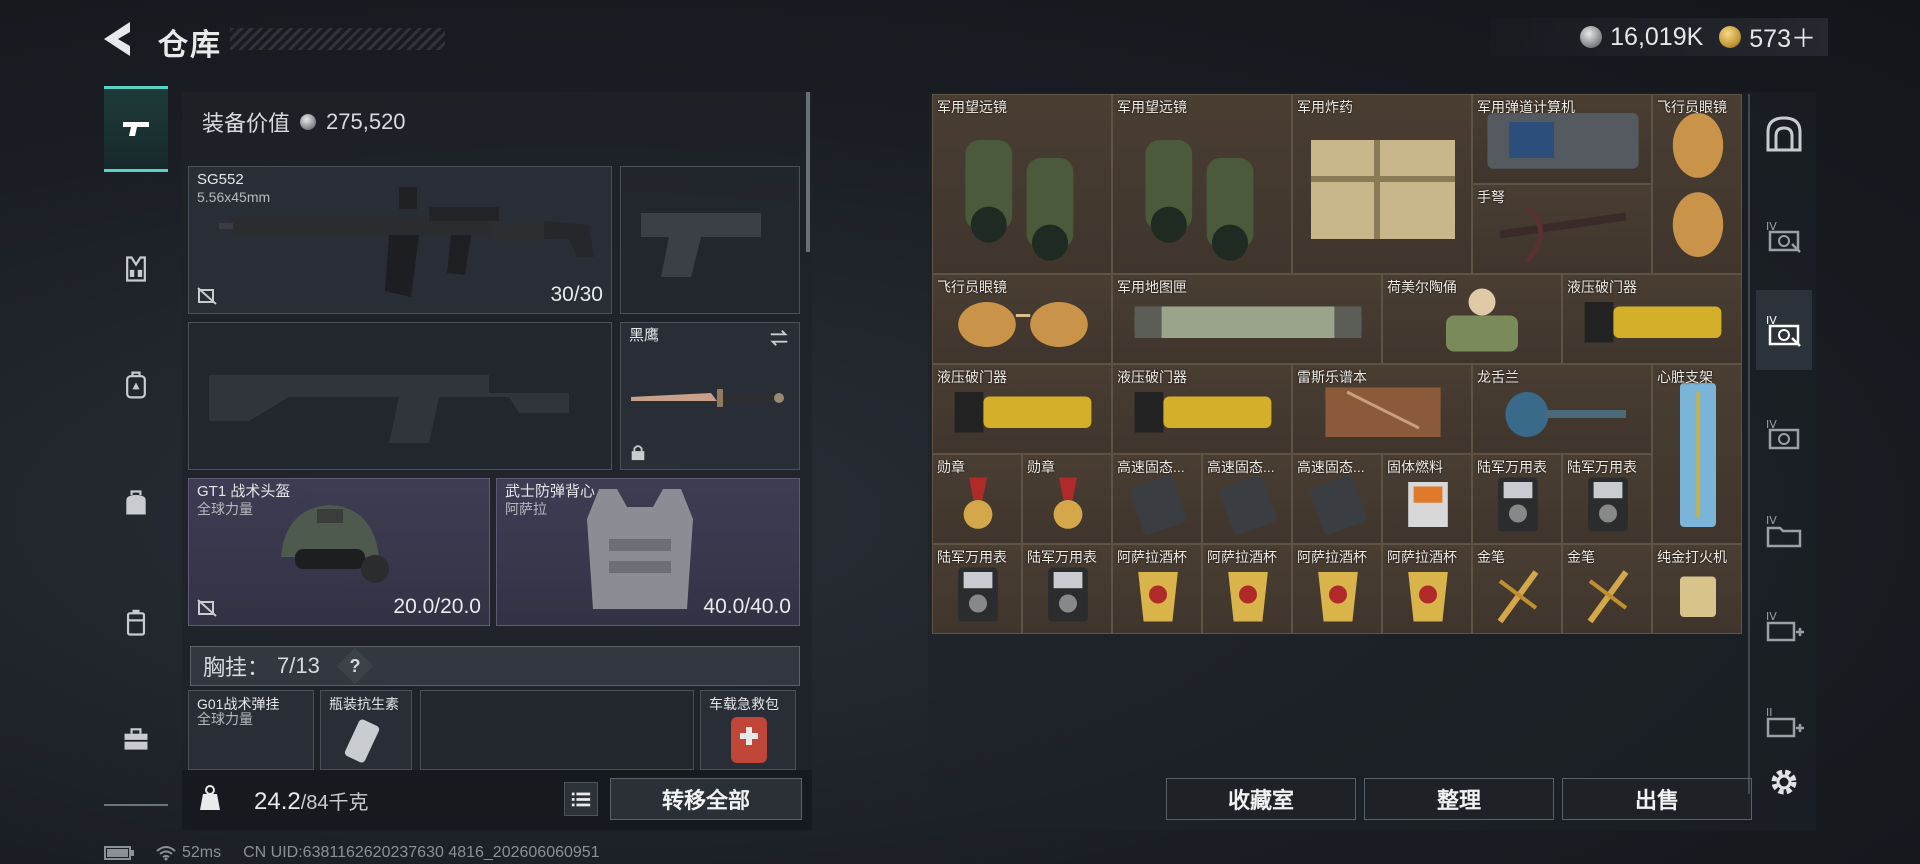 This screenshot has height=864, width=1920. Describe the element at coordinates (355, 666) in the screenshot. I see `help-icon: ?` at that location.